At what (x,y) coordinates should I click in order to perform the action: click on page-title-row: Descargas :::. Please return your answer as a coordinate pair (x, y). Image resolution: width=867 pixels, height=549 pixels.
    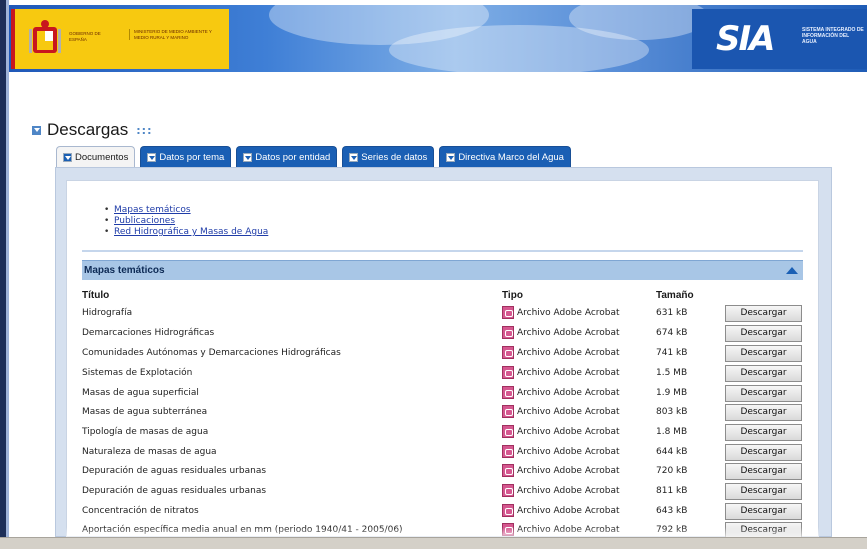
    Looking at the image, I should click on (92, 130).